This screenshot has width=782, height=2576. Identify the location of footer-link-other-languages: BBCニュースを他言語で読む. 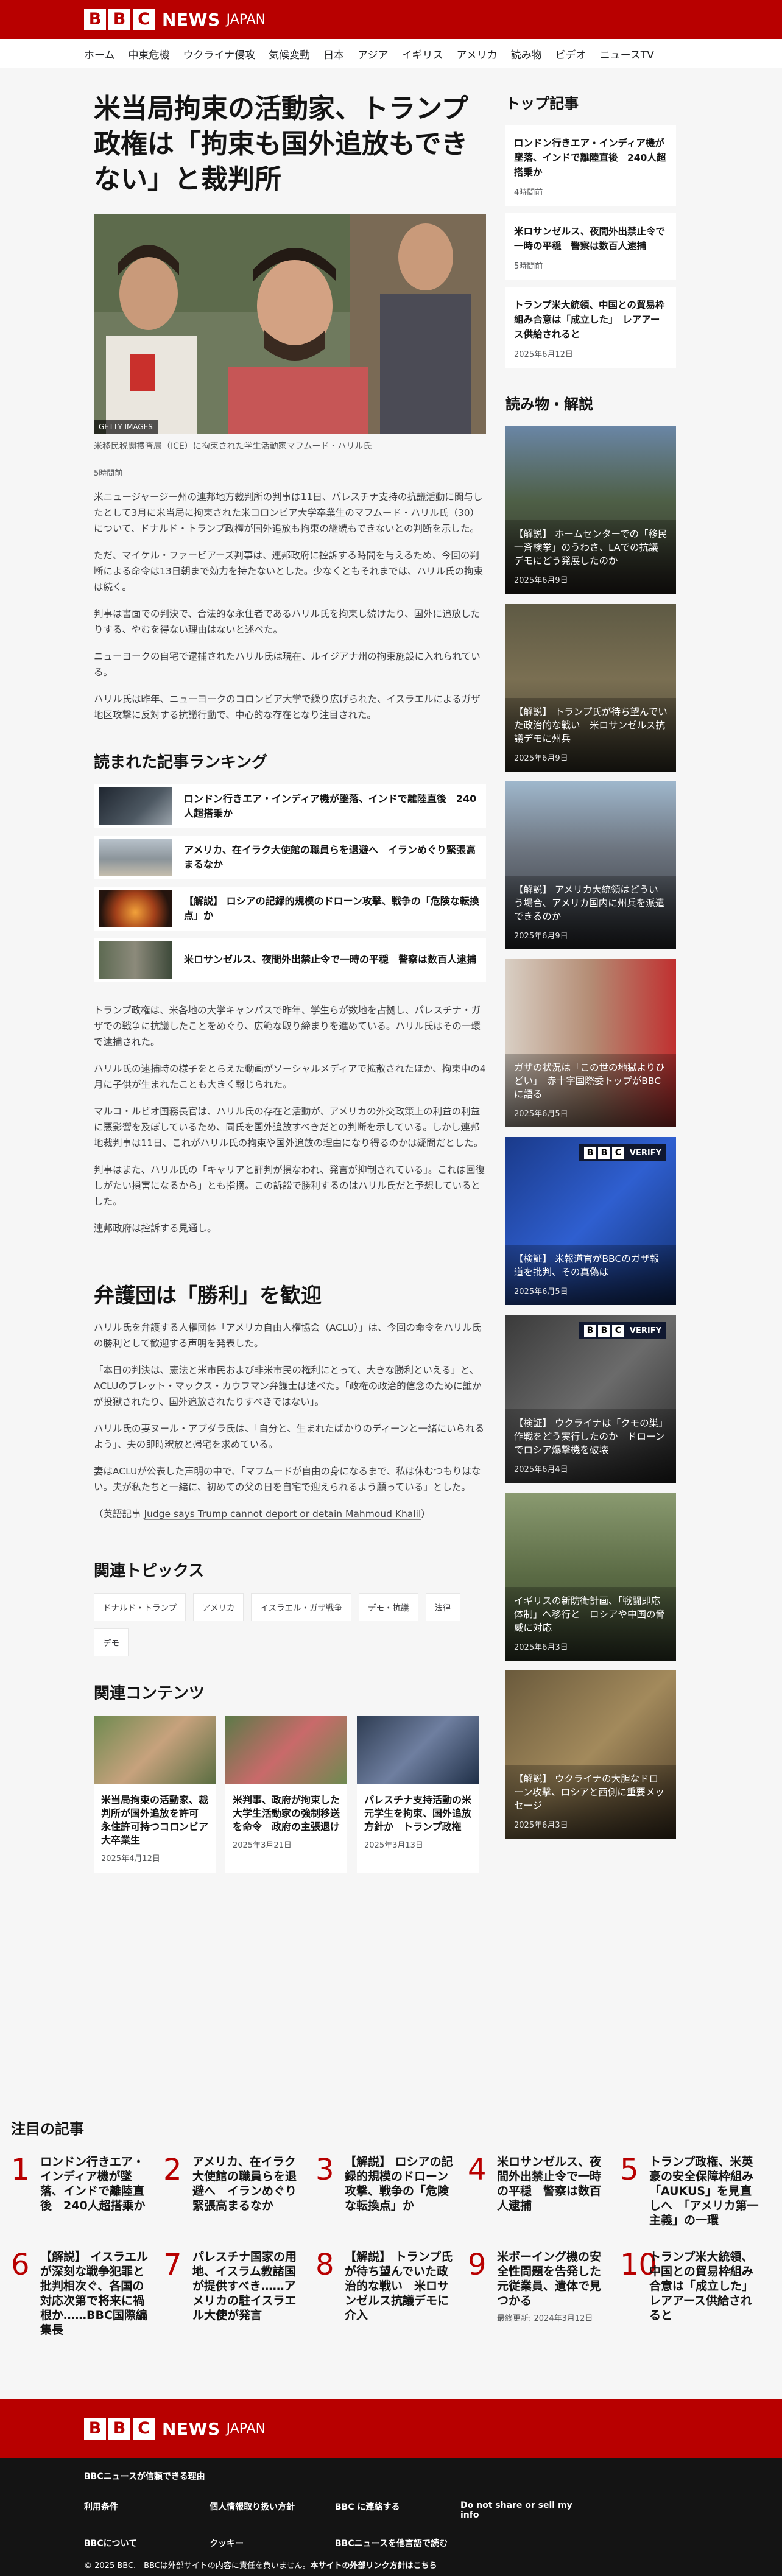
(398, 2543).